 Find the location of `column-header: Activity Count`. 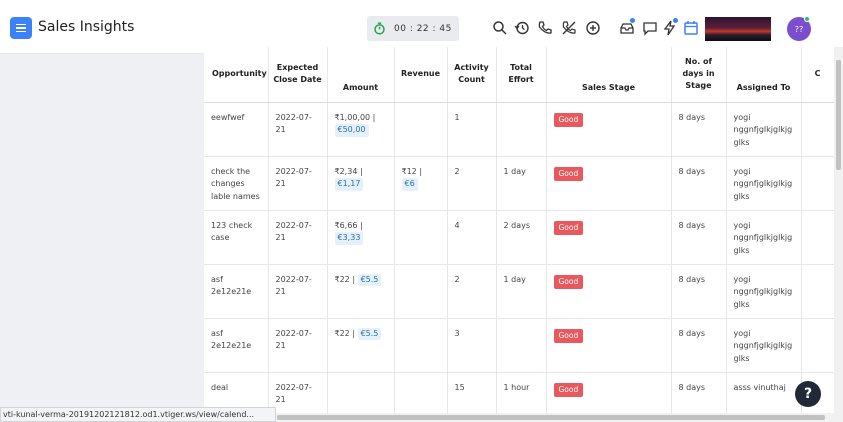

column-header: Activity Count is located at coordinates (472, 75).